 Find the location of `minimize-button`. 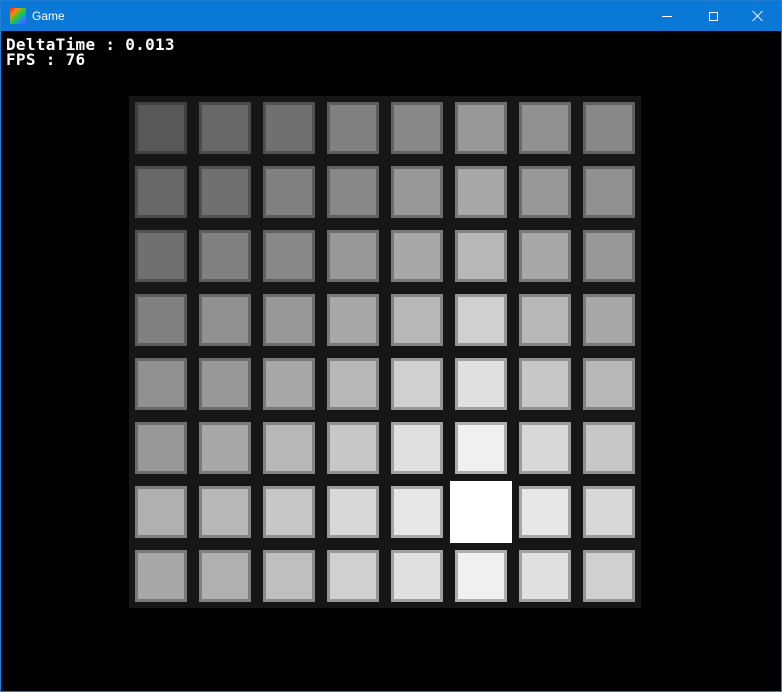

minimize-button is located at coordinates (667, 16).